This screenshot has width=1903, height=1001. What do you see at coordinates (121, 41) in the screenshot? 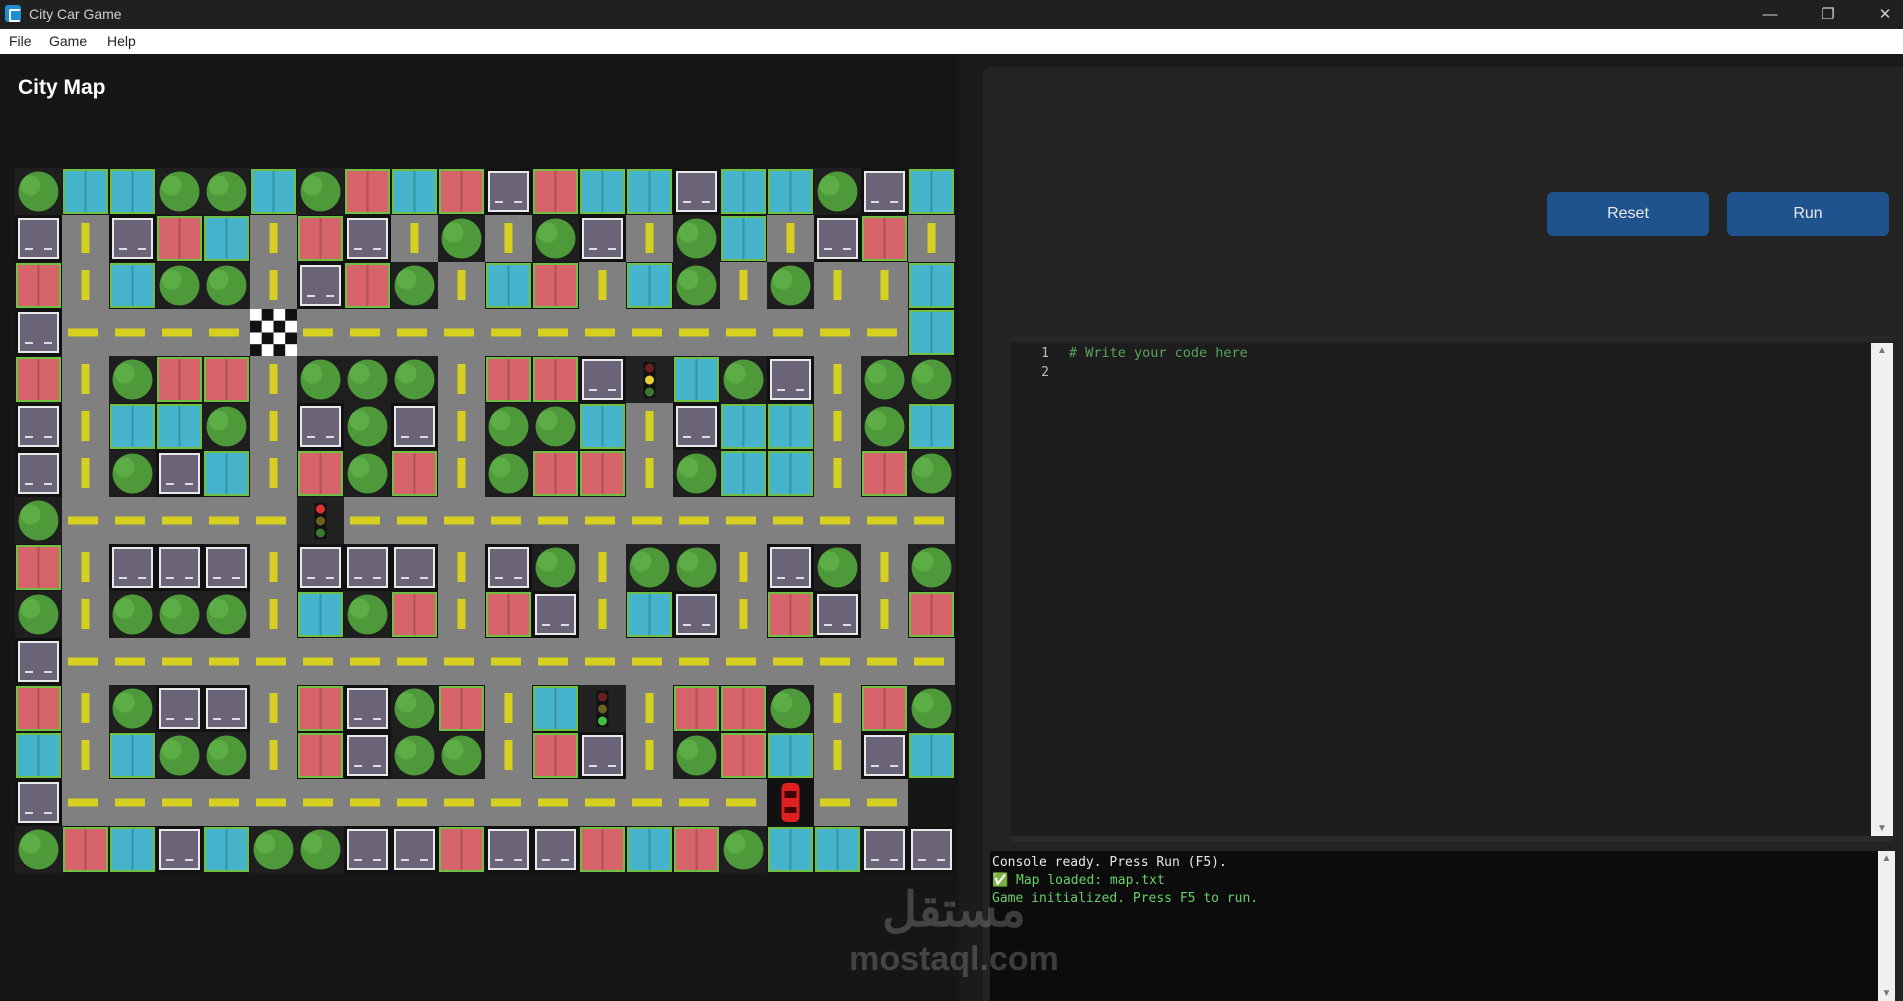
I see `menu-help: Help` at bounding box center [121, 41].